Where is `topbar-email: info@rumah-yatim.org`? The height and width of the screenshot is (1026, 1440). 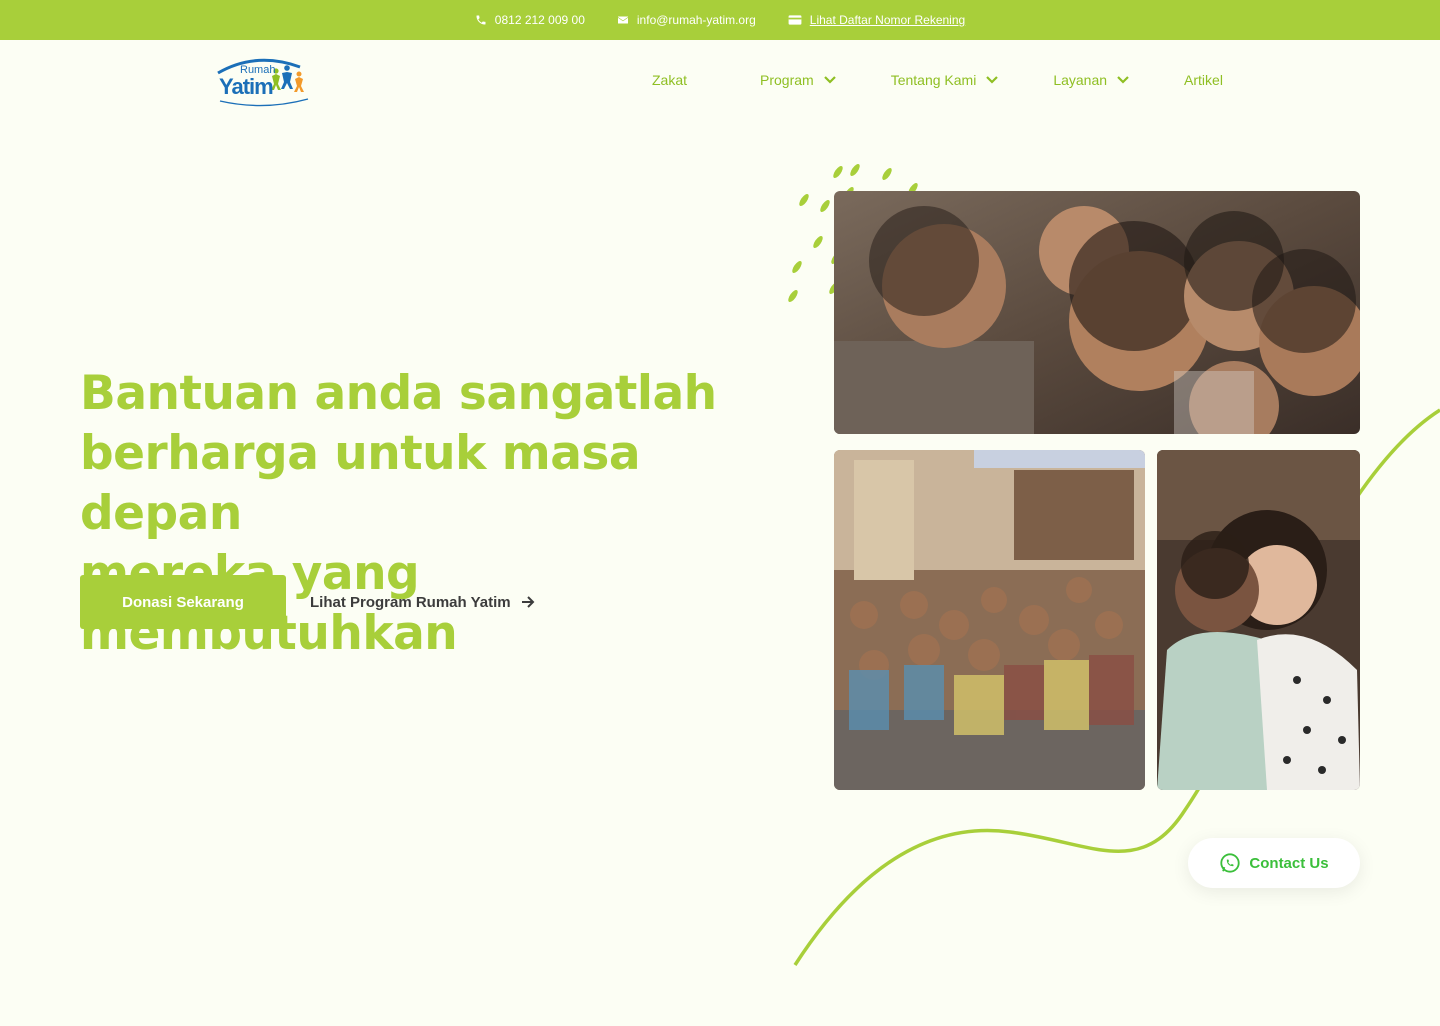 topbar-email: info@rumah-yatim.org is located at coordinates (686, 20).